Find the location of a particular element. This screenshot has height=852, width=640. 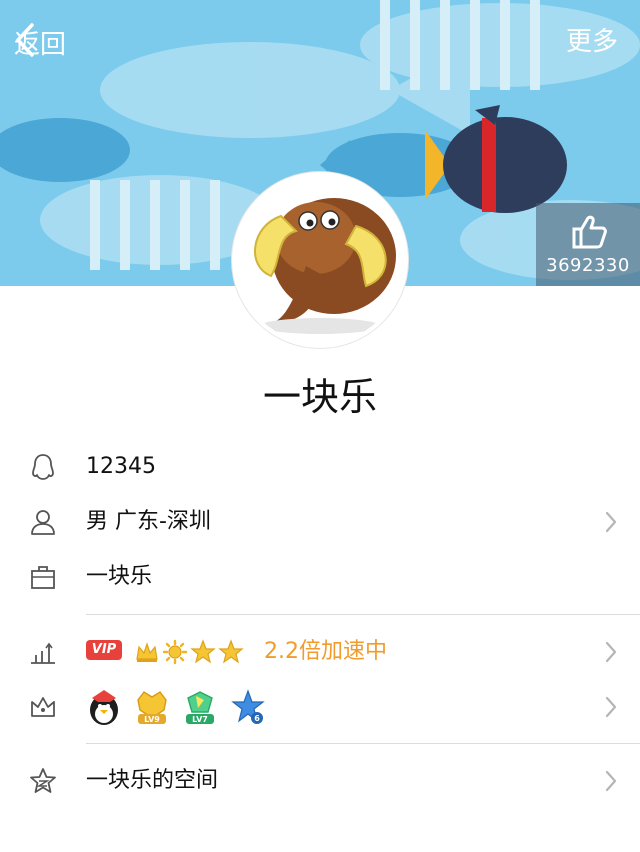

qq-penguin-icon is located at coordinates (43, 467).